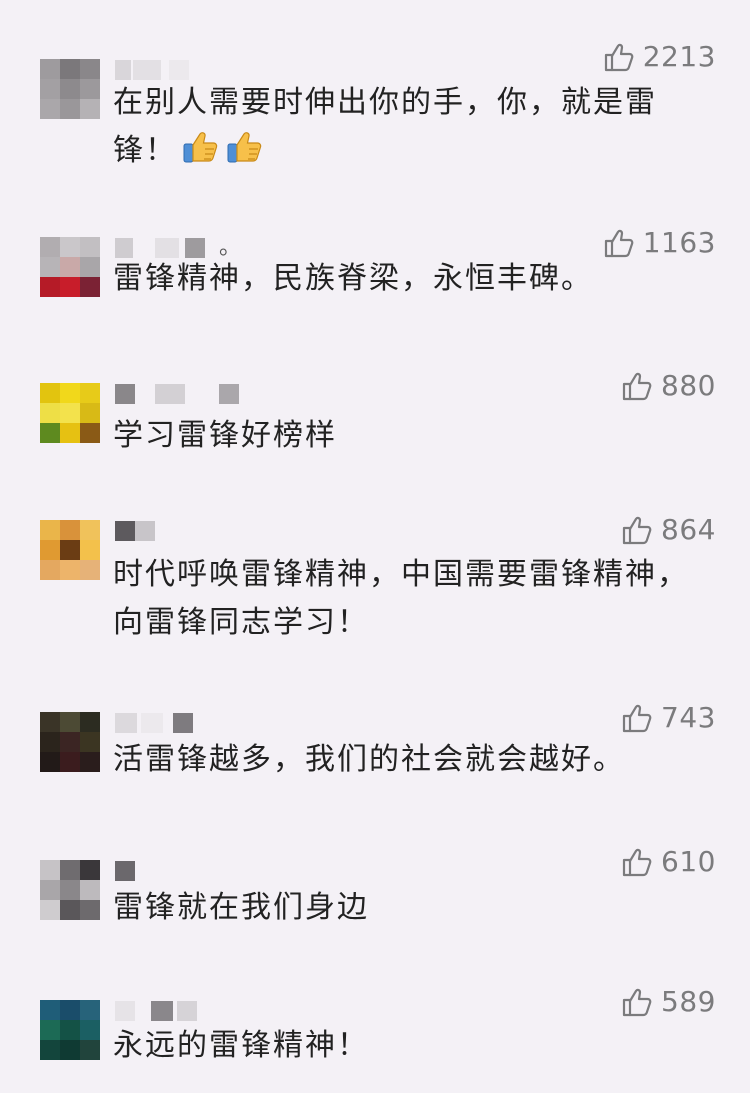  What do you see at coordinates (668, 861) in the screenshot?
I see `like-button: 610` at bounding box center [668, 861].